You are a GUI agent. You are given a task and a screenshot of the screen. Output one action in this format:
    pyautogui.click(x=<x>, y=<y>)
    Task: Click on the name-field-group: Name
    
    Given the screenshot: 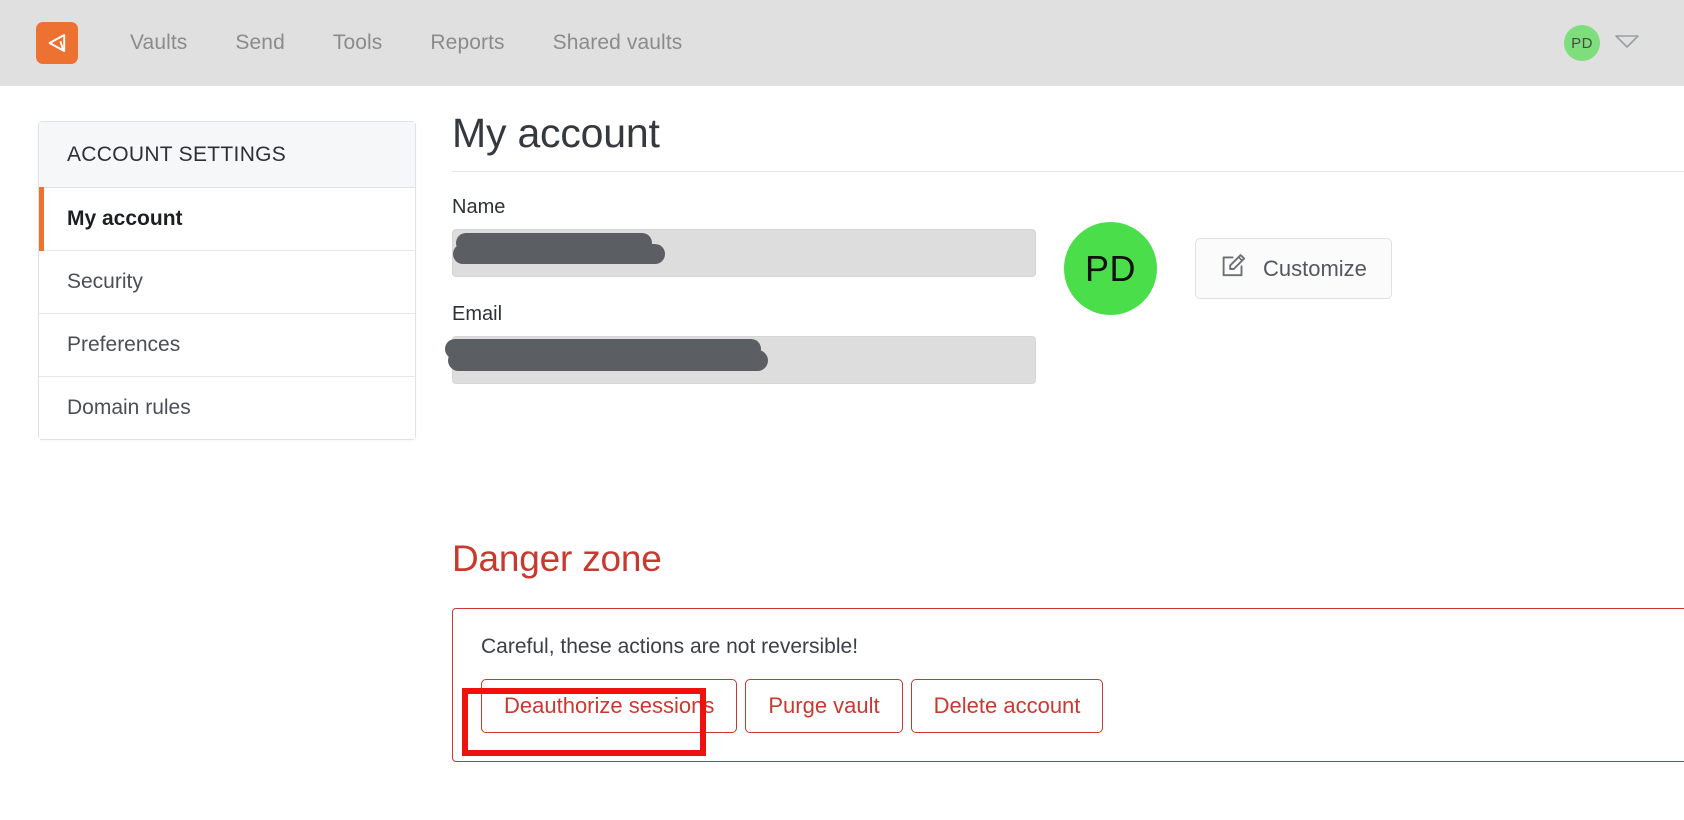 What is the action you would take?
    pyautogui.click(x=744, y=236)
    